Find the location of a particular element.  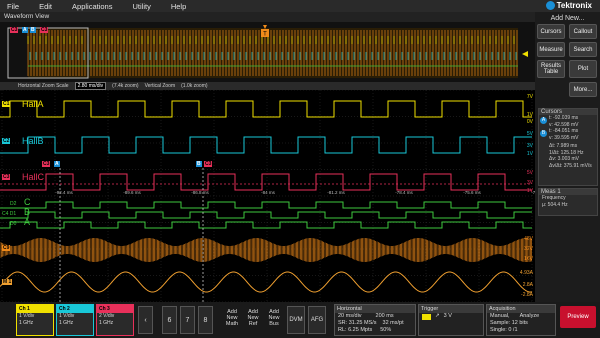

delta-v-per-t: Δv/Δt: 375.91 mV/s is located at coordinates (570, 165).